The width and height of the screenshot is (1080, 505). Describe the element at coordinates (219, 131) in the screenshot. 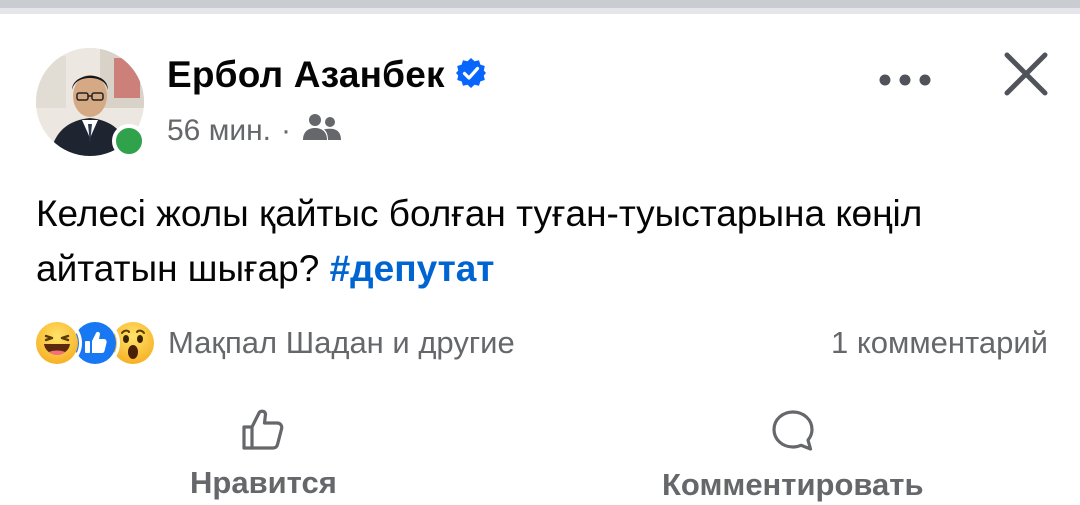

I see `post-timestamp: 56 мин.` at that location.